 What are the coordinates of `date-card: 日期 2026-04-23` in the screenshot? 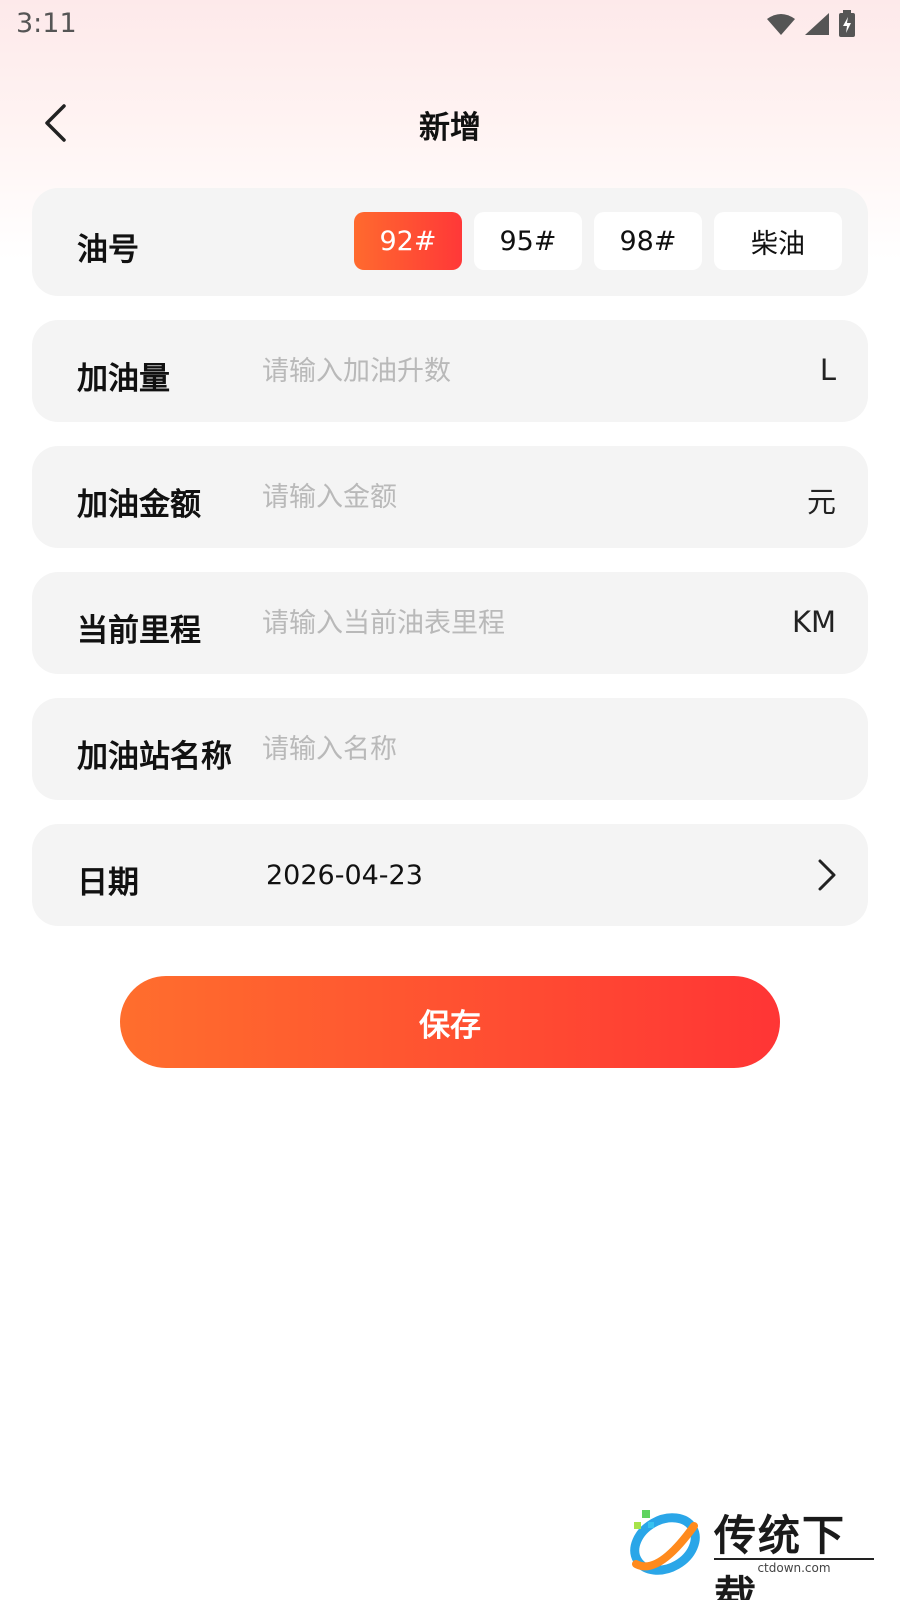 It's located at (450, 875).